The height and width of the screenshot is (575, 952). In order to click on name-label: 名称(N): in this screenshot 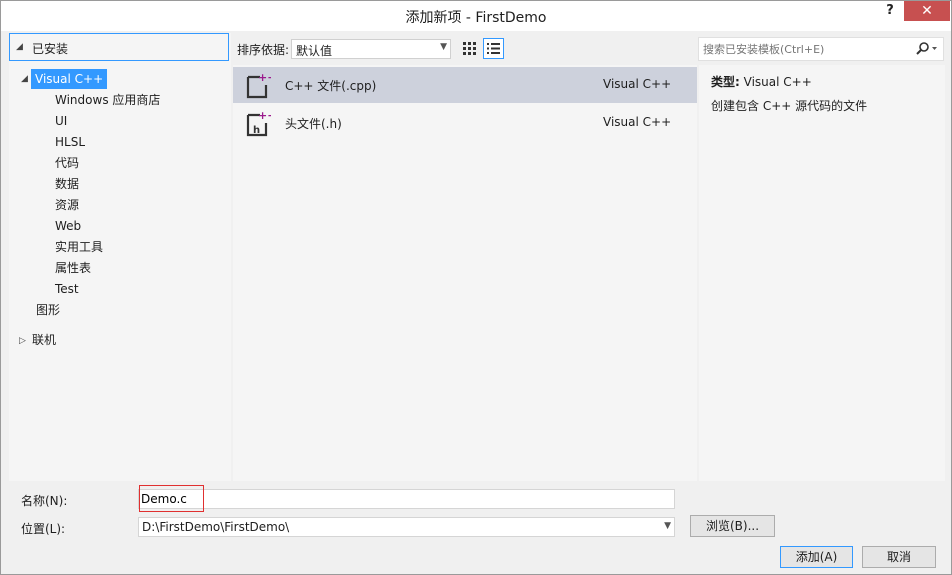, I will do `click(44, 501)`.